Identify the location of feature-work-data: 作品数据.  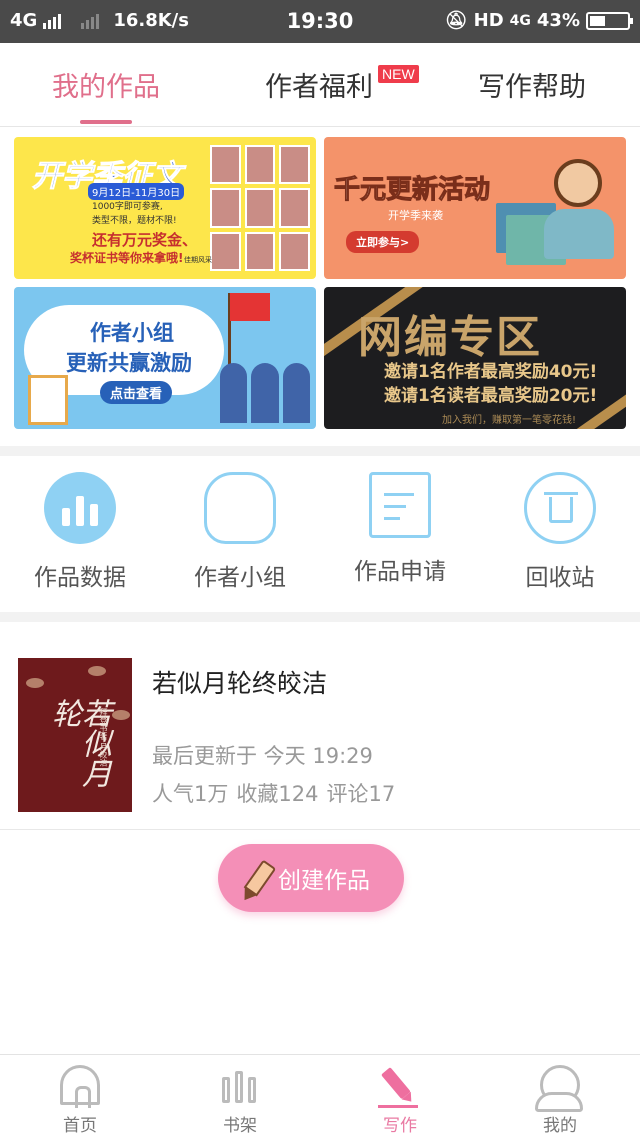
(80, 532).